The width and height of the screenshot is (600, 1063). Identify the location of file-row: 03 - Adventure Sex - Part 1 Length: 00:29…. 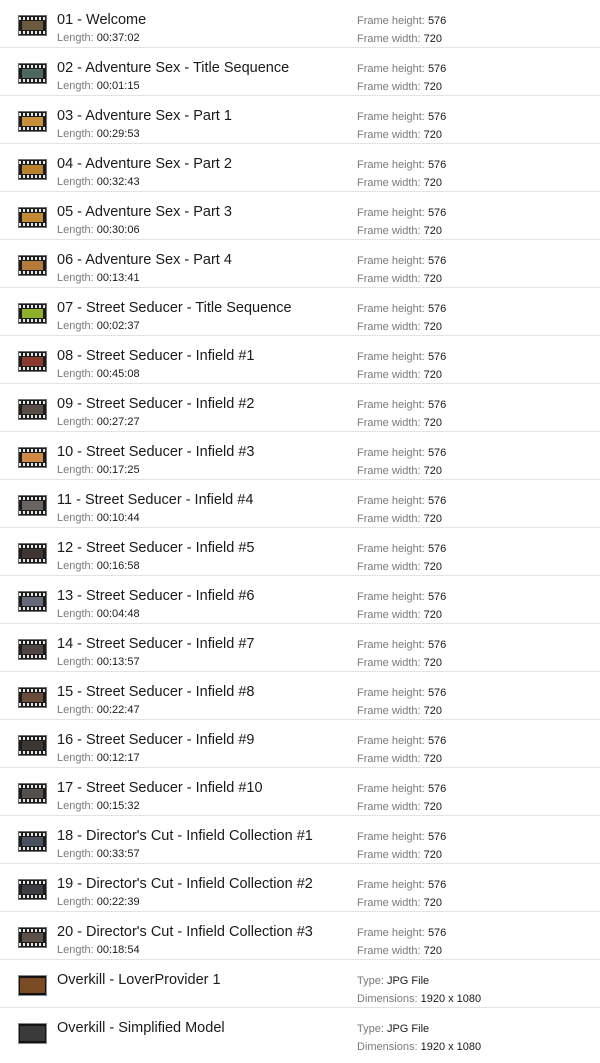
(300, 120).